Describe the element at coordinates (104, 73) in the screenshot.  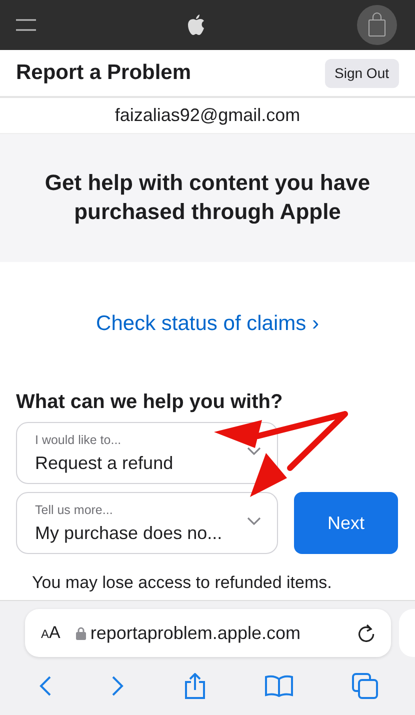
I see `page-title: Report a Problem` at that location.